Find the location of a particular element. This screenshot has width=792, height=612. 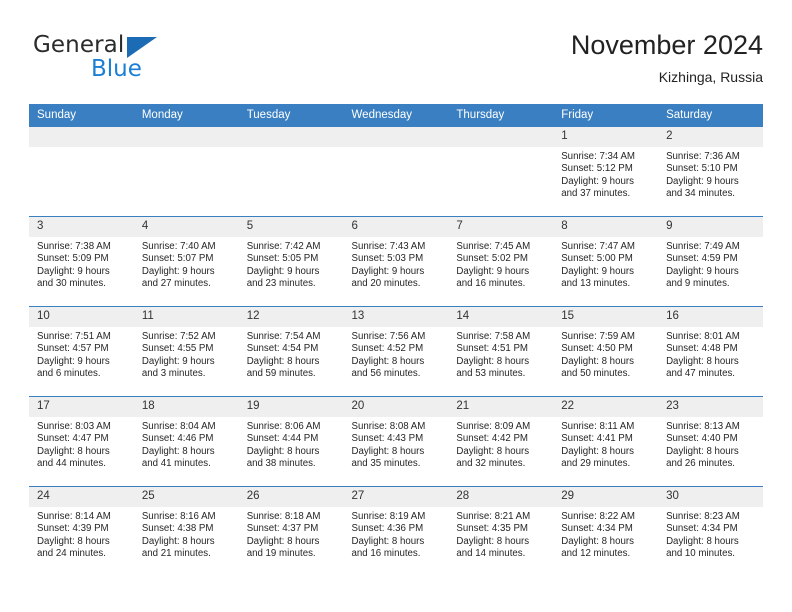

sunset-text: Sunset: 5:09 PM is located at coordinates (73, 259).